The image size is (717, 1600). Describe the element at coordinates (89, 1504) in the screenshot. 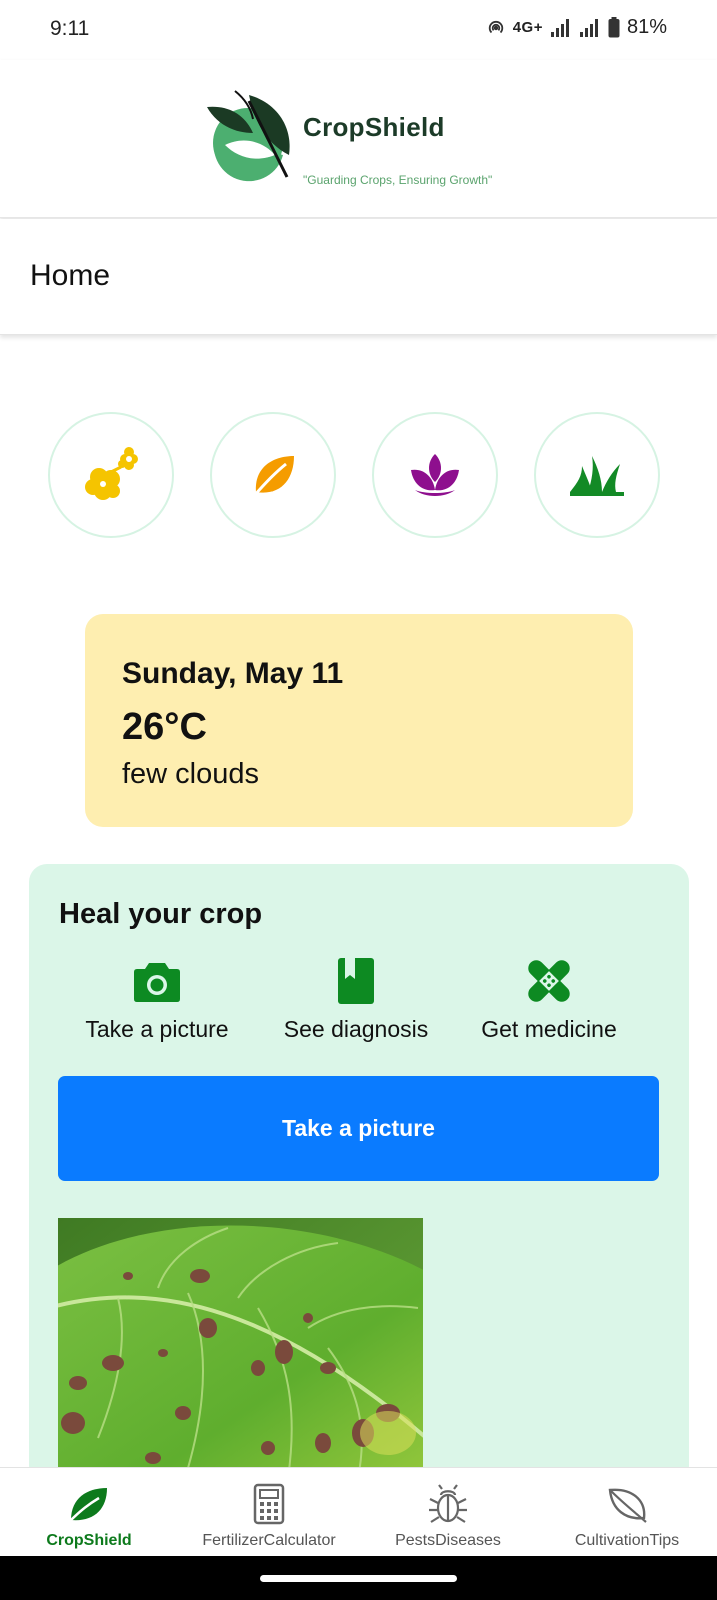

I see `leaf-nav-icon` at that location.